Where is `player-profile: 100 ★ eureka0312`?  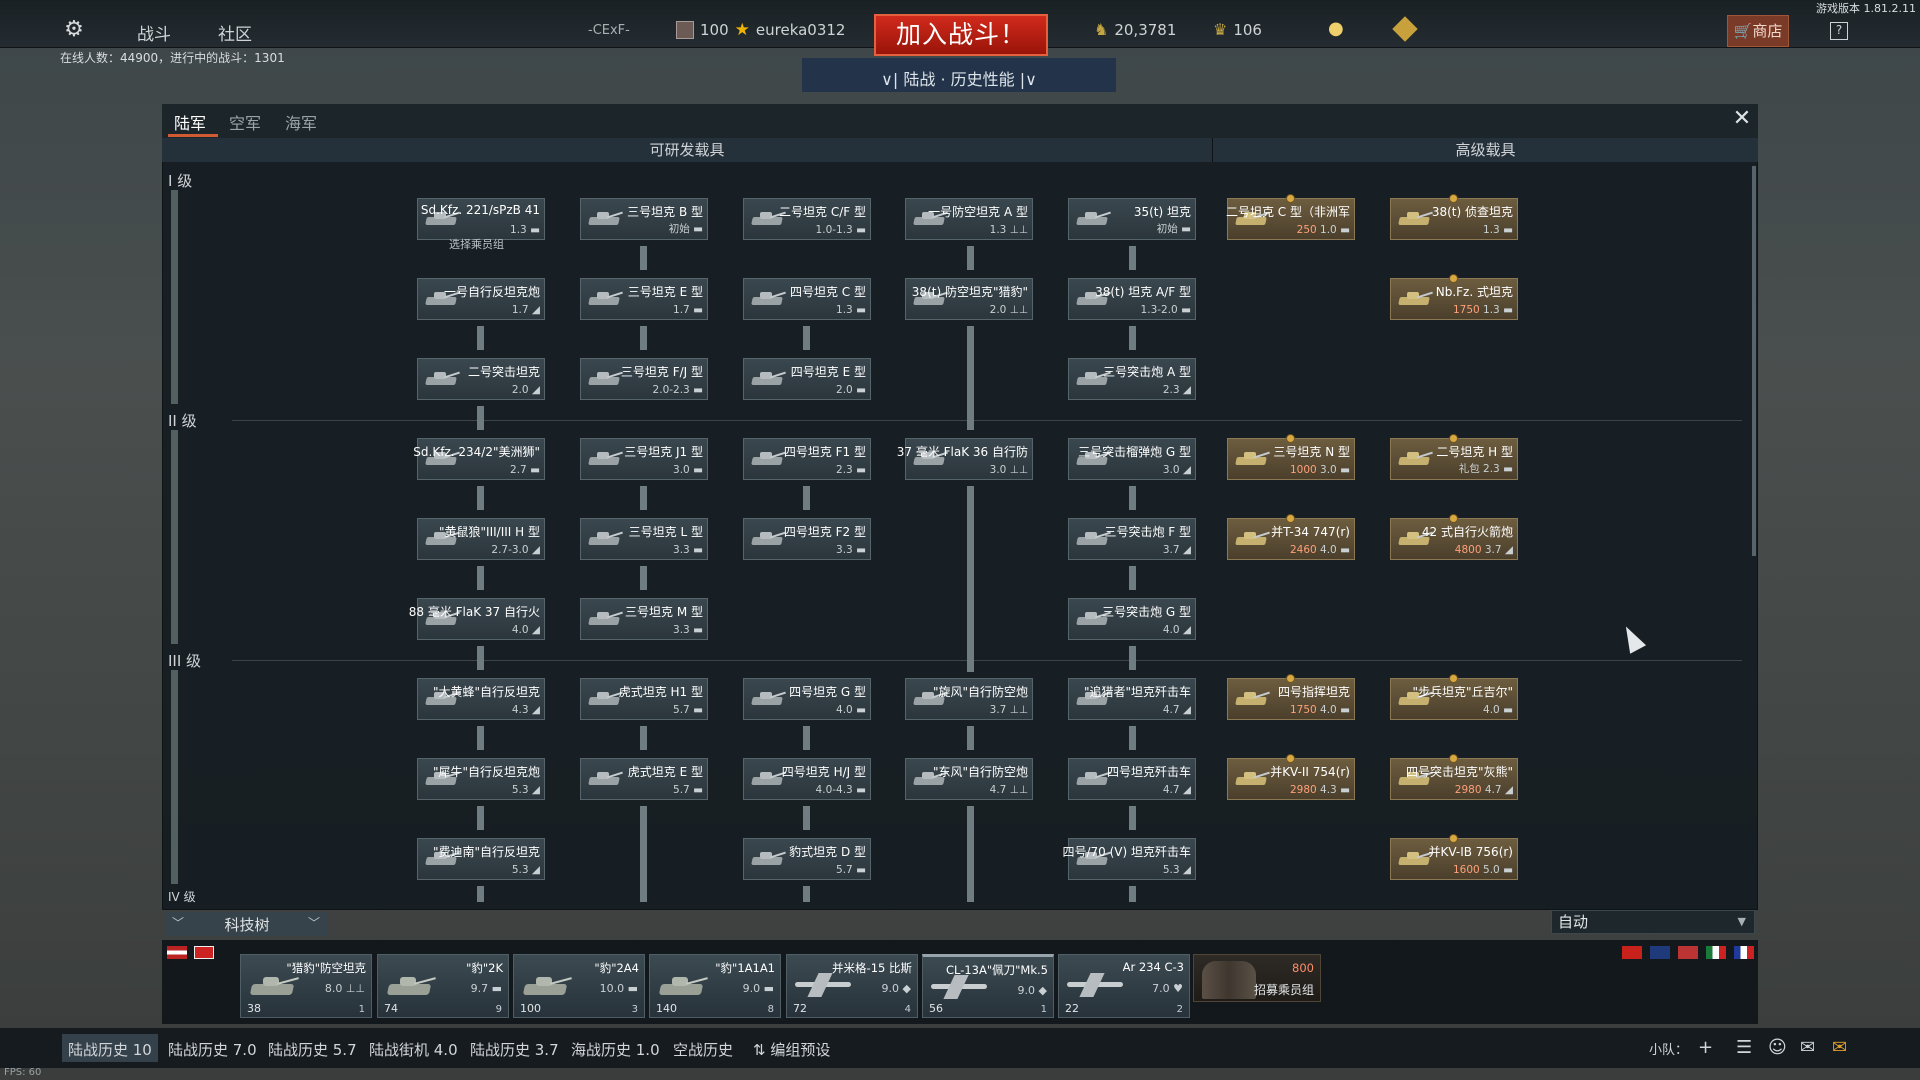
player-profile: 100 ★ eureka0312 is located at coordinates (760, 30).